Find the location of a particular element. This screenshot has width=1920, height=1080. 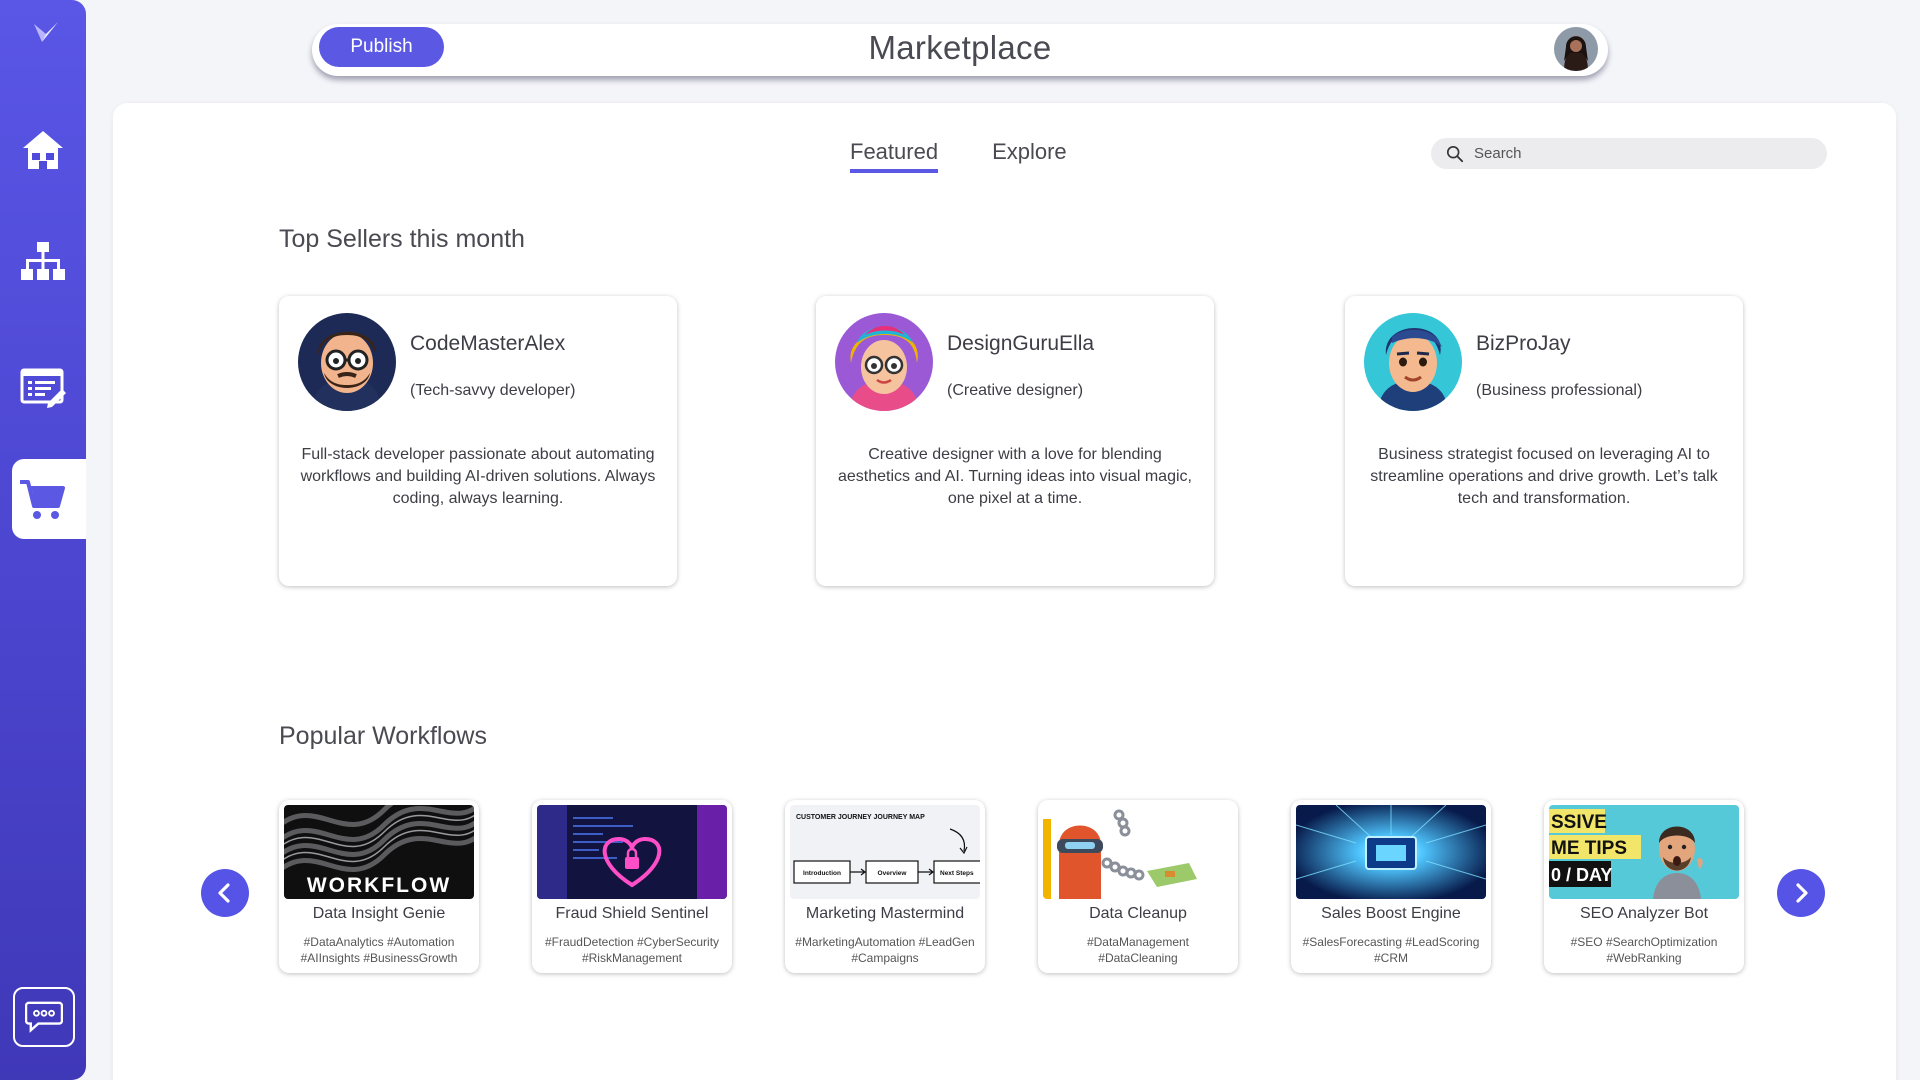

seller-role: (Business professional) is located at coordinates (1559, 390).